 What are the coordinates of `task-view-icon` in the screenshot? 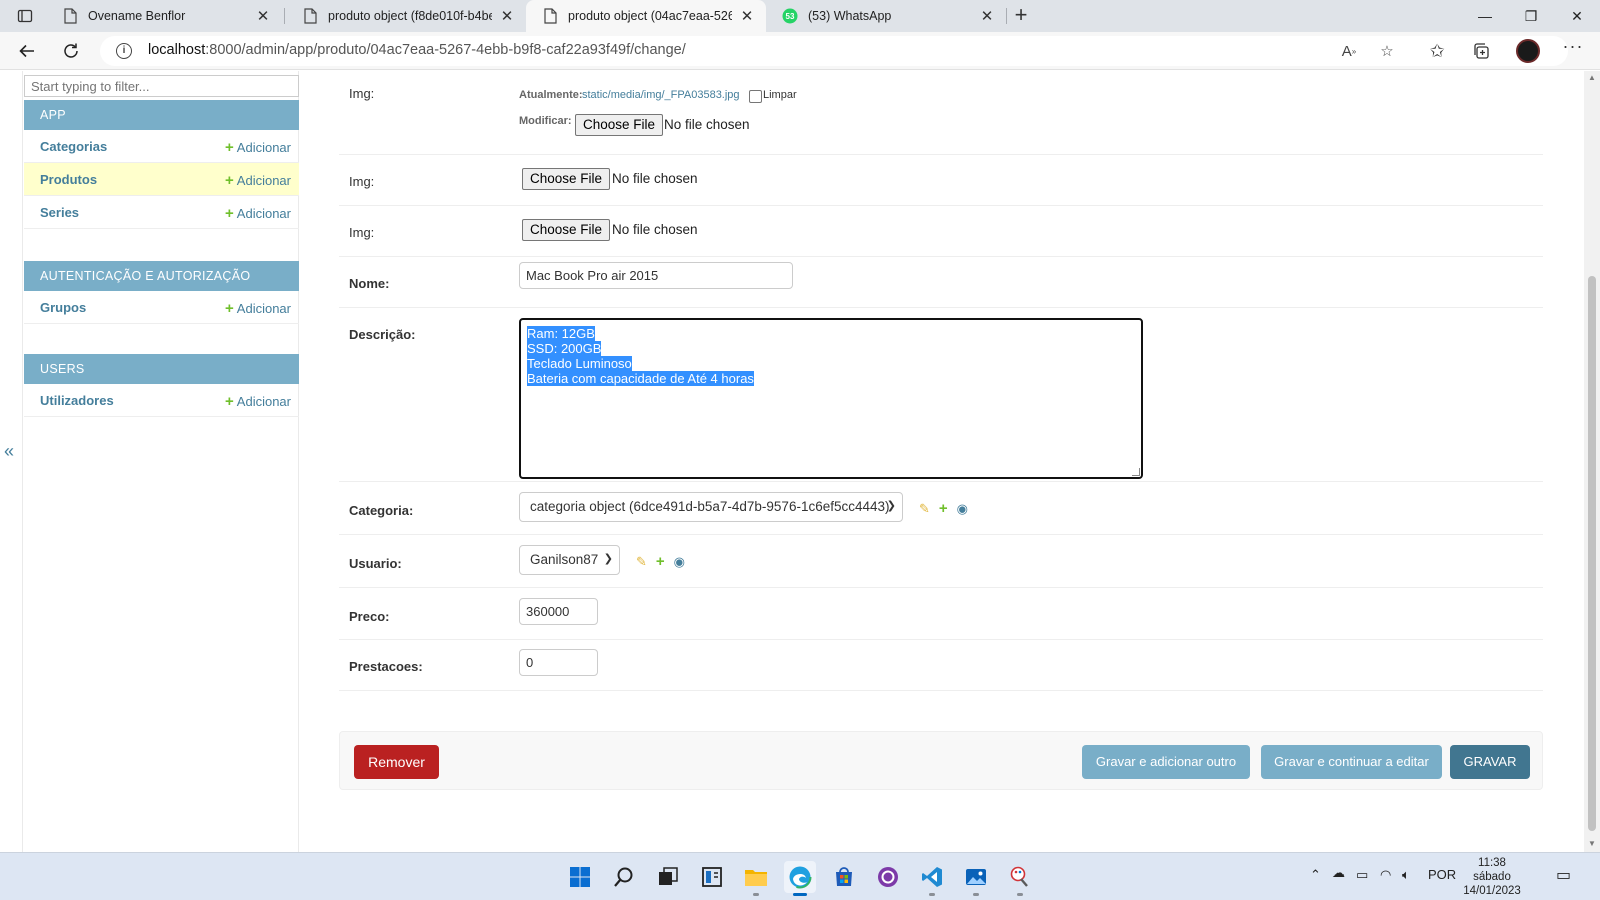 It's located at (668, 877).